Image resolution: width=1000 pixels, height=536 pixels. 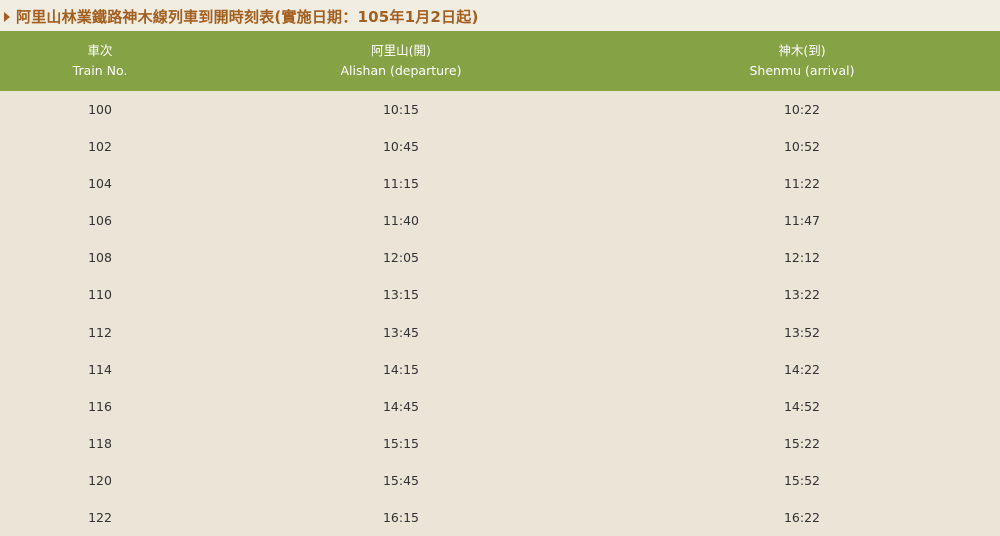 What do you see at coordinates (802, 480) in the screenshot?
I see `arrival-time-cell: 15:52` at bounding box center [802, 480].